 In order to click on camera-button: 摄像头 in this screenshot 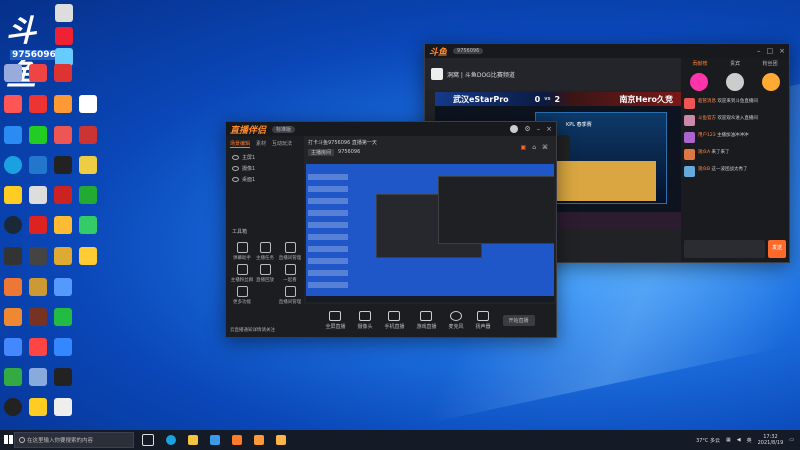, I will do `click(364, 320)`.